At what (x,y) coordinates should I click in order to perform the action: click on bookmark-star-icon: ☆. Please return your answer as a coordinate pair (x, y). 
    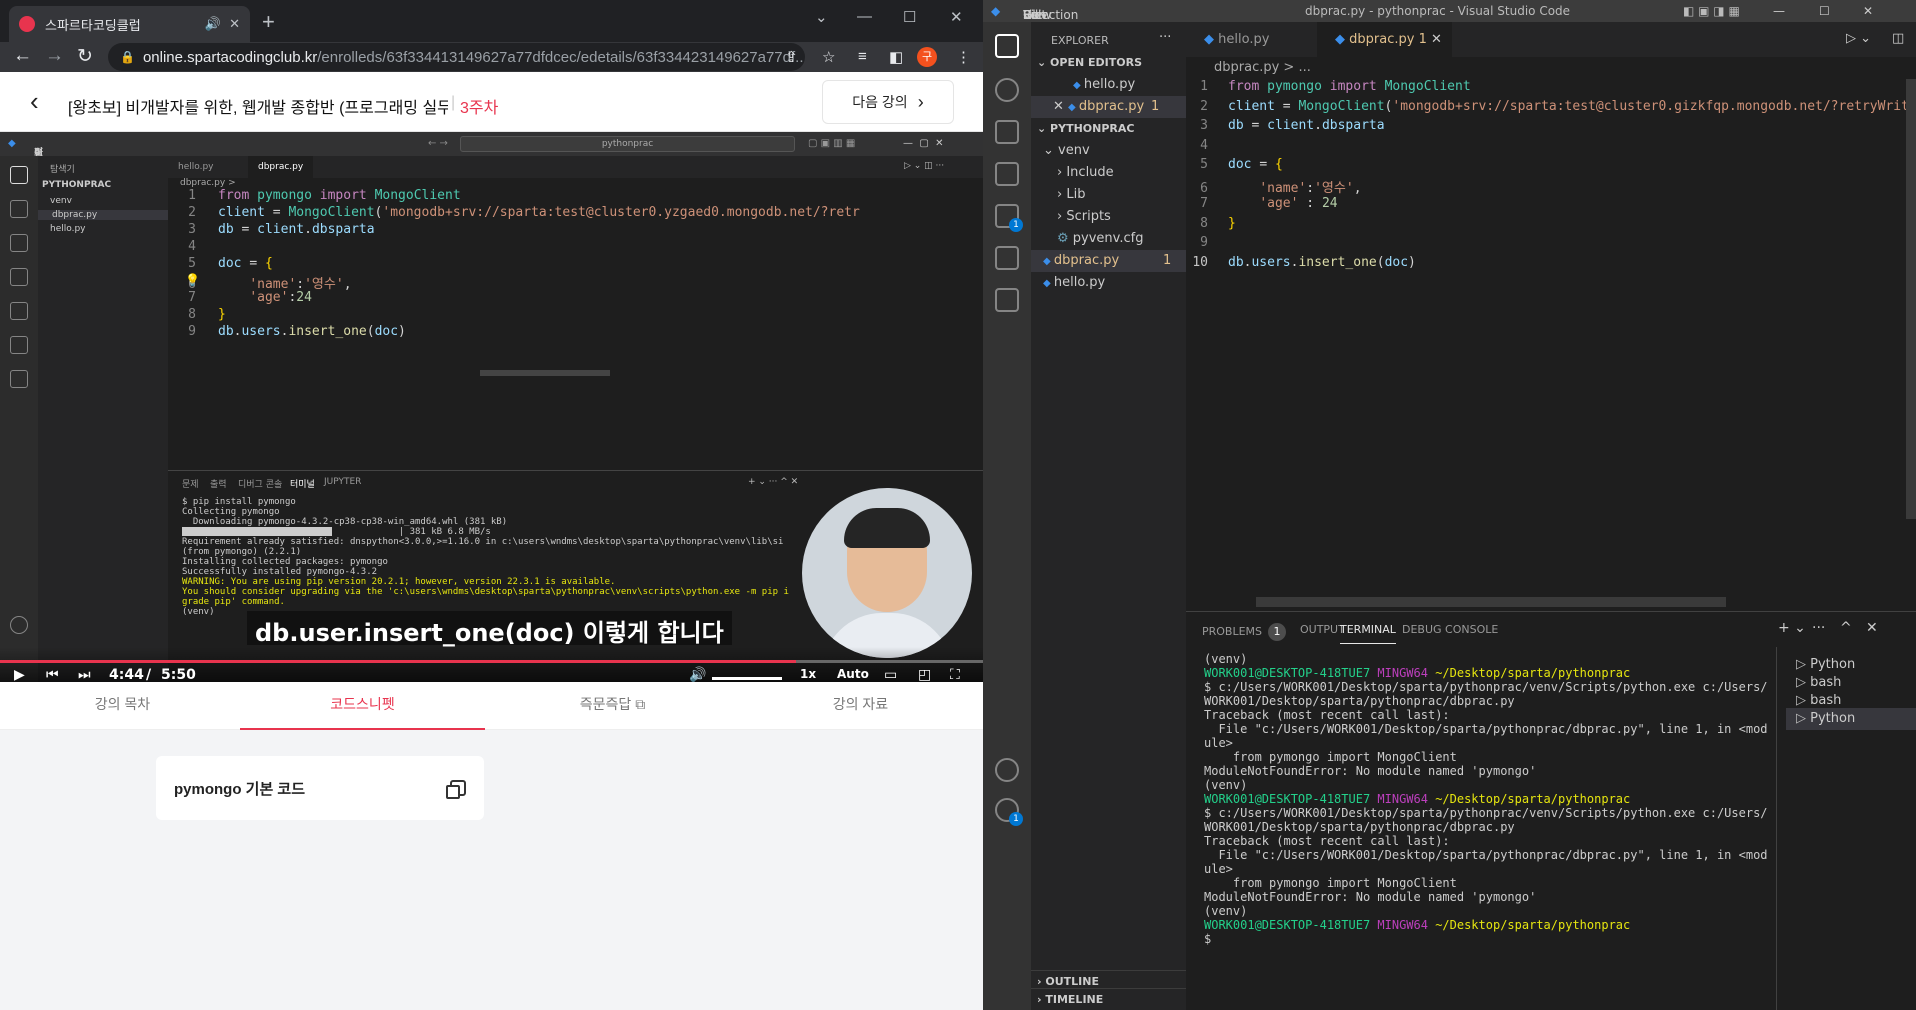
    Looking at the image, I should click on (828, 57).